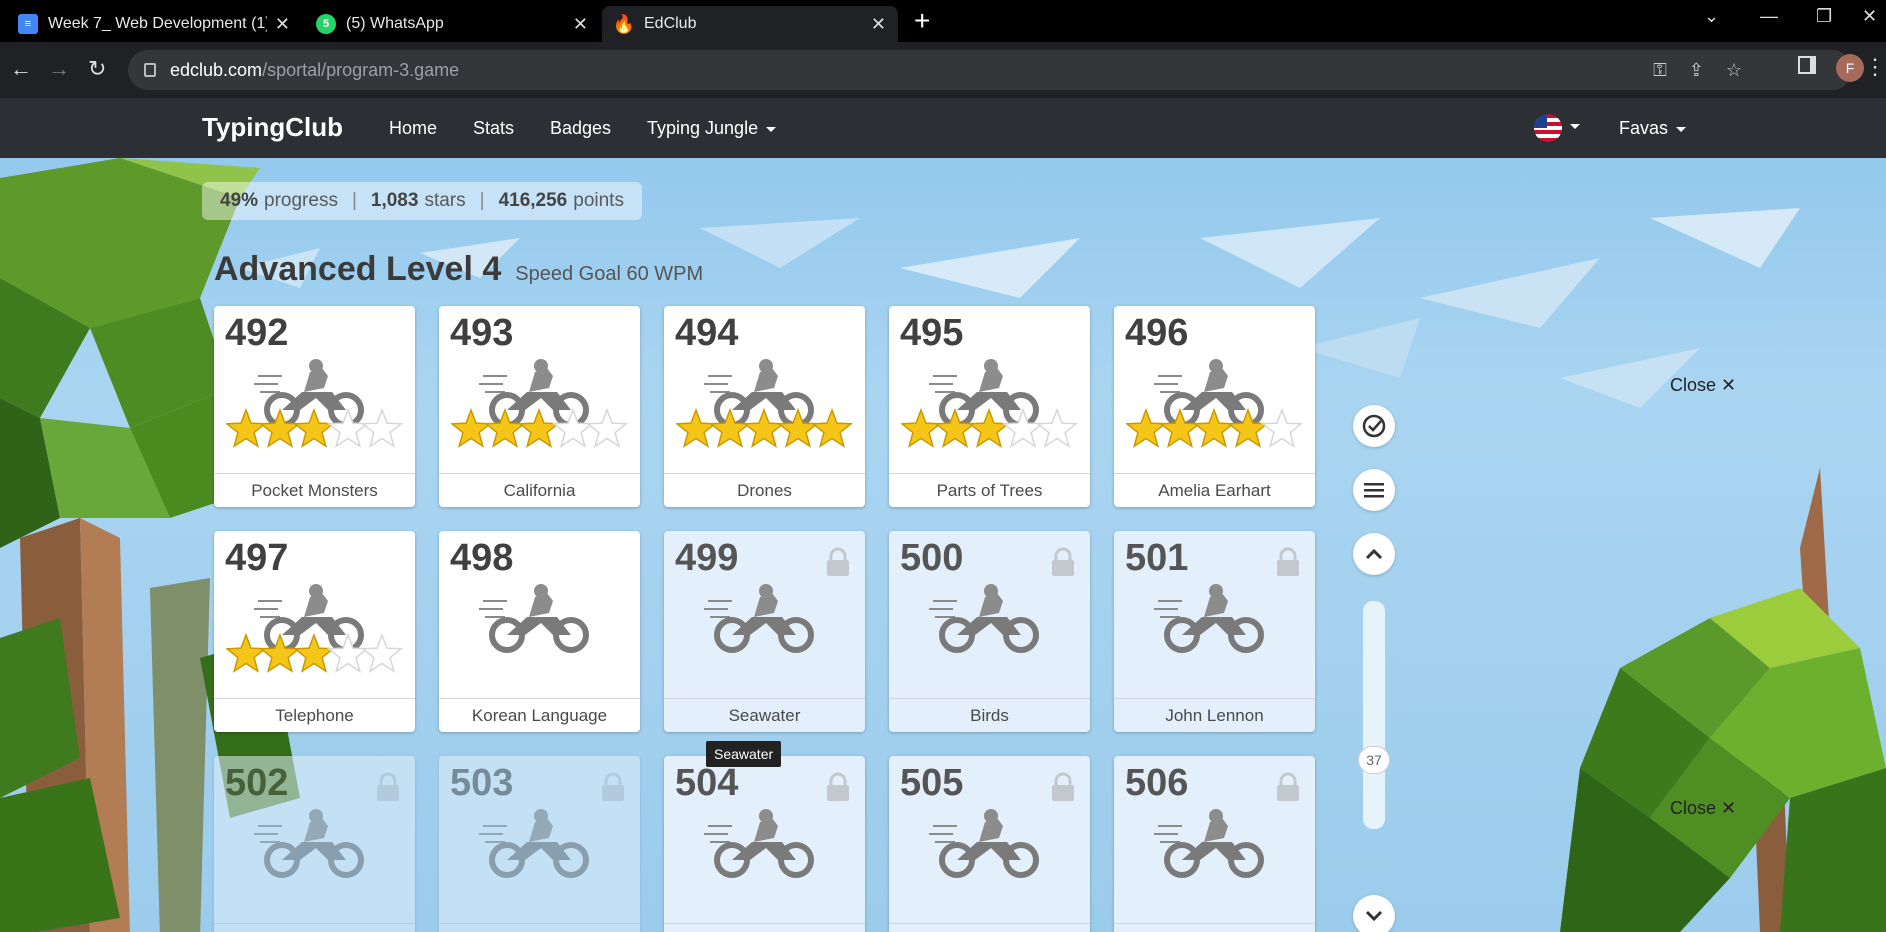  Describe the element at coordinates (711, 128) in the screenshot. I see `nav-typing-jungle-dropdown: Typing Jungle` at that location.